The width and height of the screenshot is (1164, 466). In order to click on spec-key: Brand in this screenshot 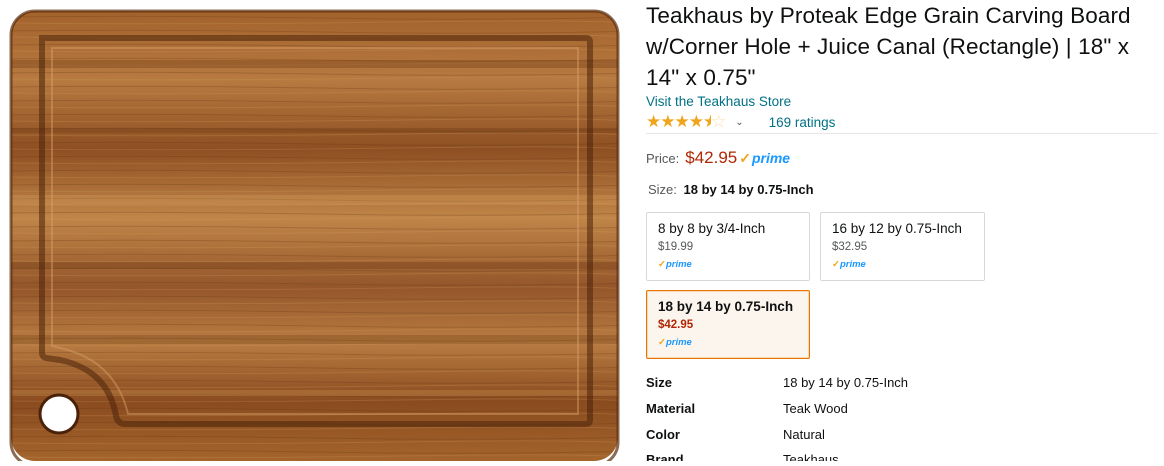, I will do `click(665, 456)`.